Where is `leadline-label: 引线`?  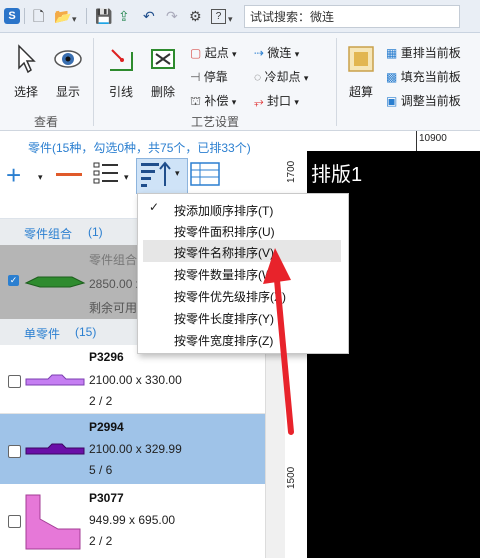 leadline-label: 引线 is located at coordinates (120, 92).